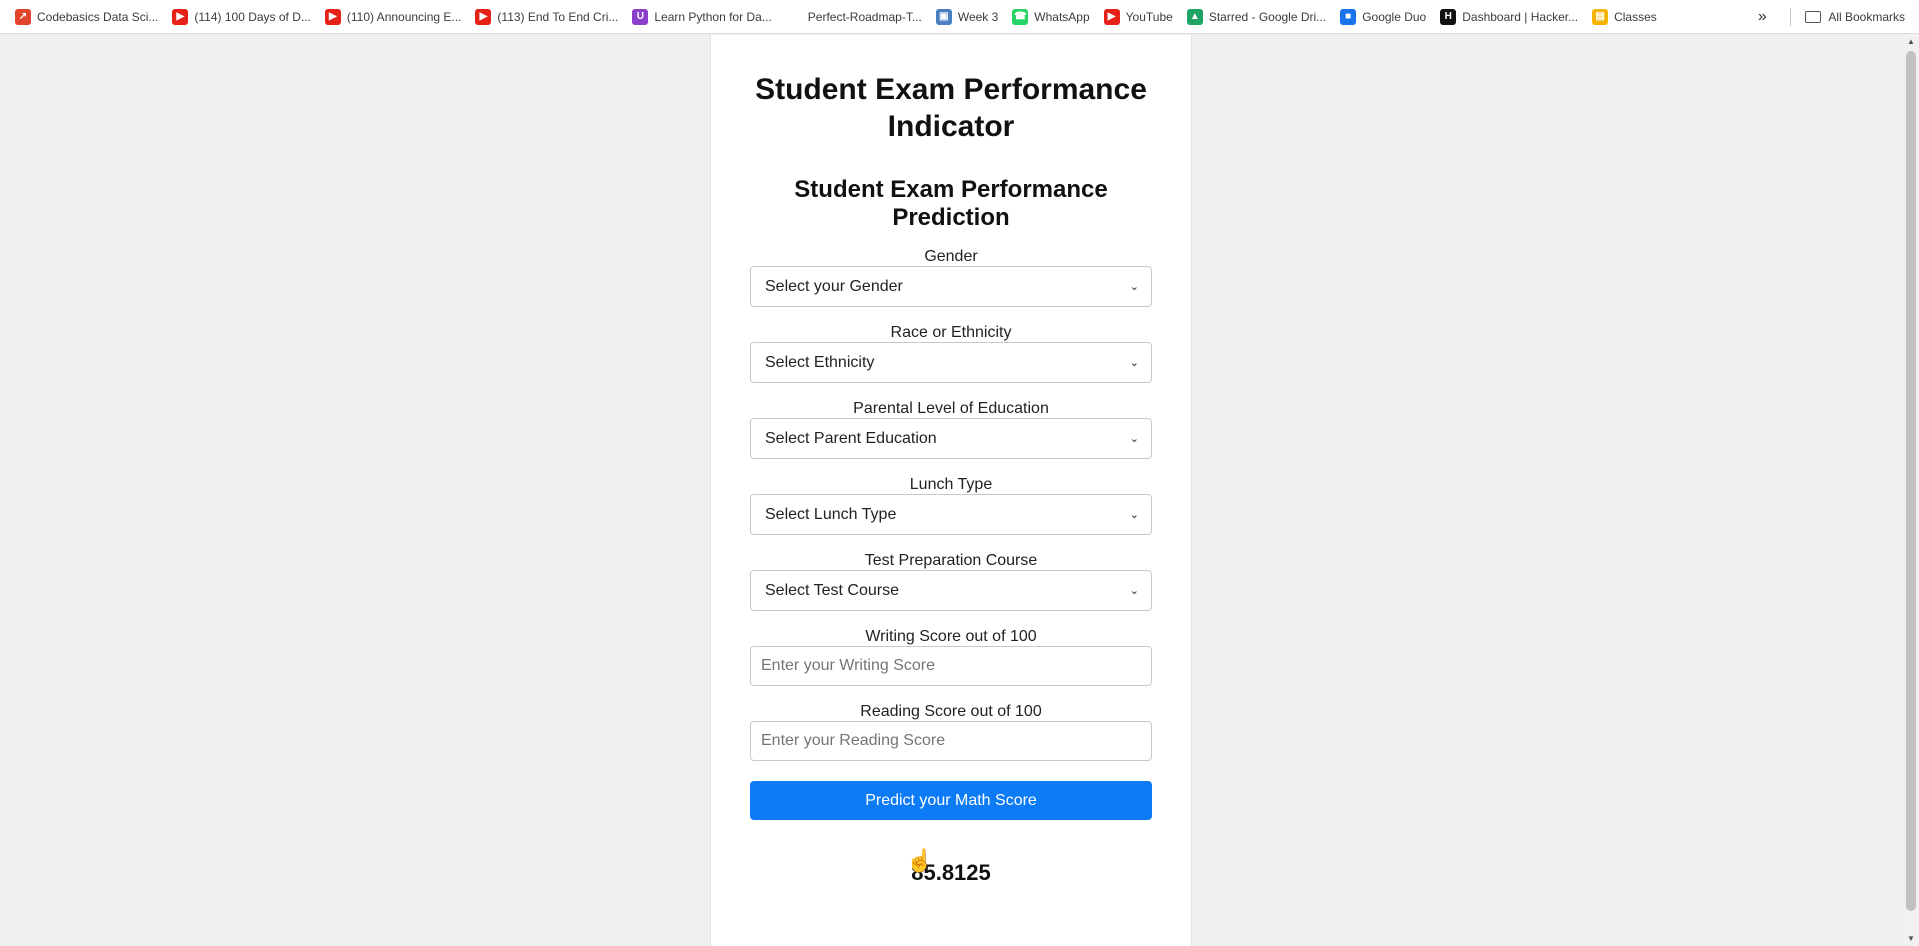 This screenshot has width=1919, height=946. Describe the element at coordinates (951, 332) in the screenshot. I see `ethnicity-label: Race or Ethnicity` at that location.